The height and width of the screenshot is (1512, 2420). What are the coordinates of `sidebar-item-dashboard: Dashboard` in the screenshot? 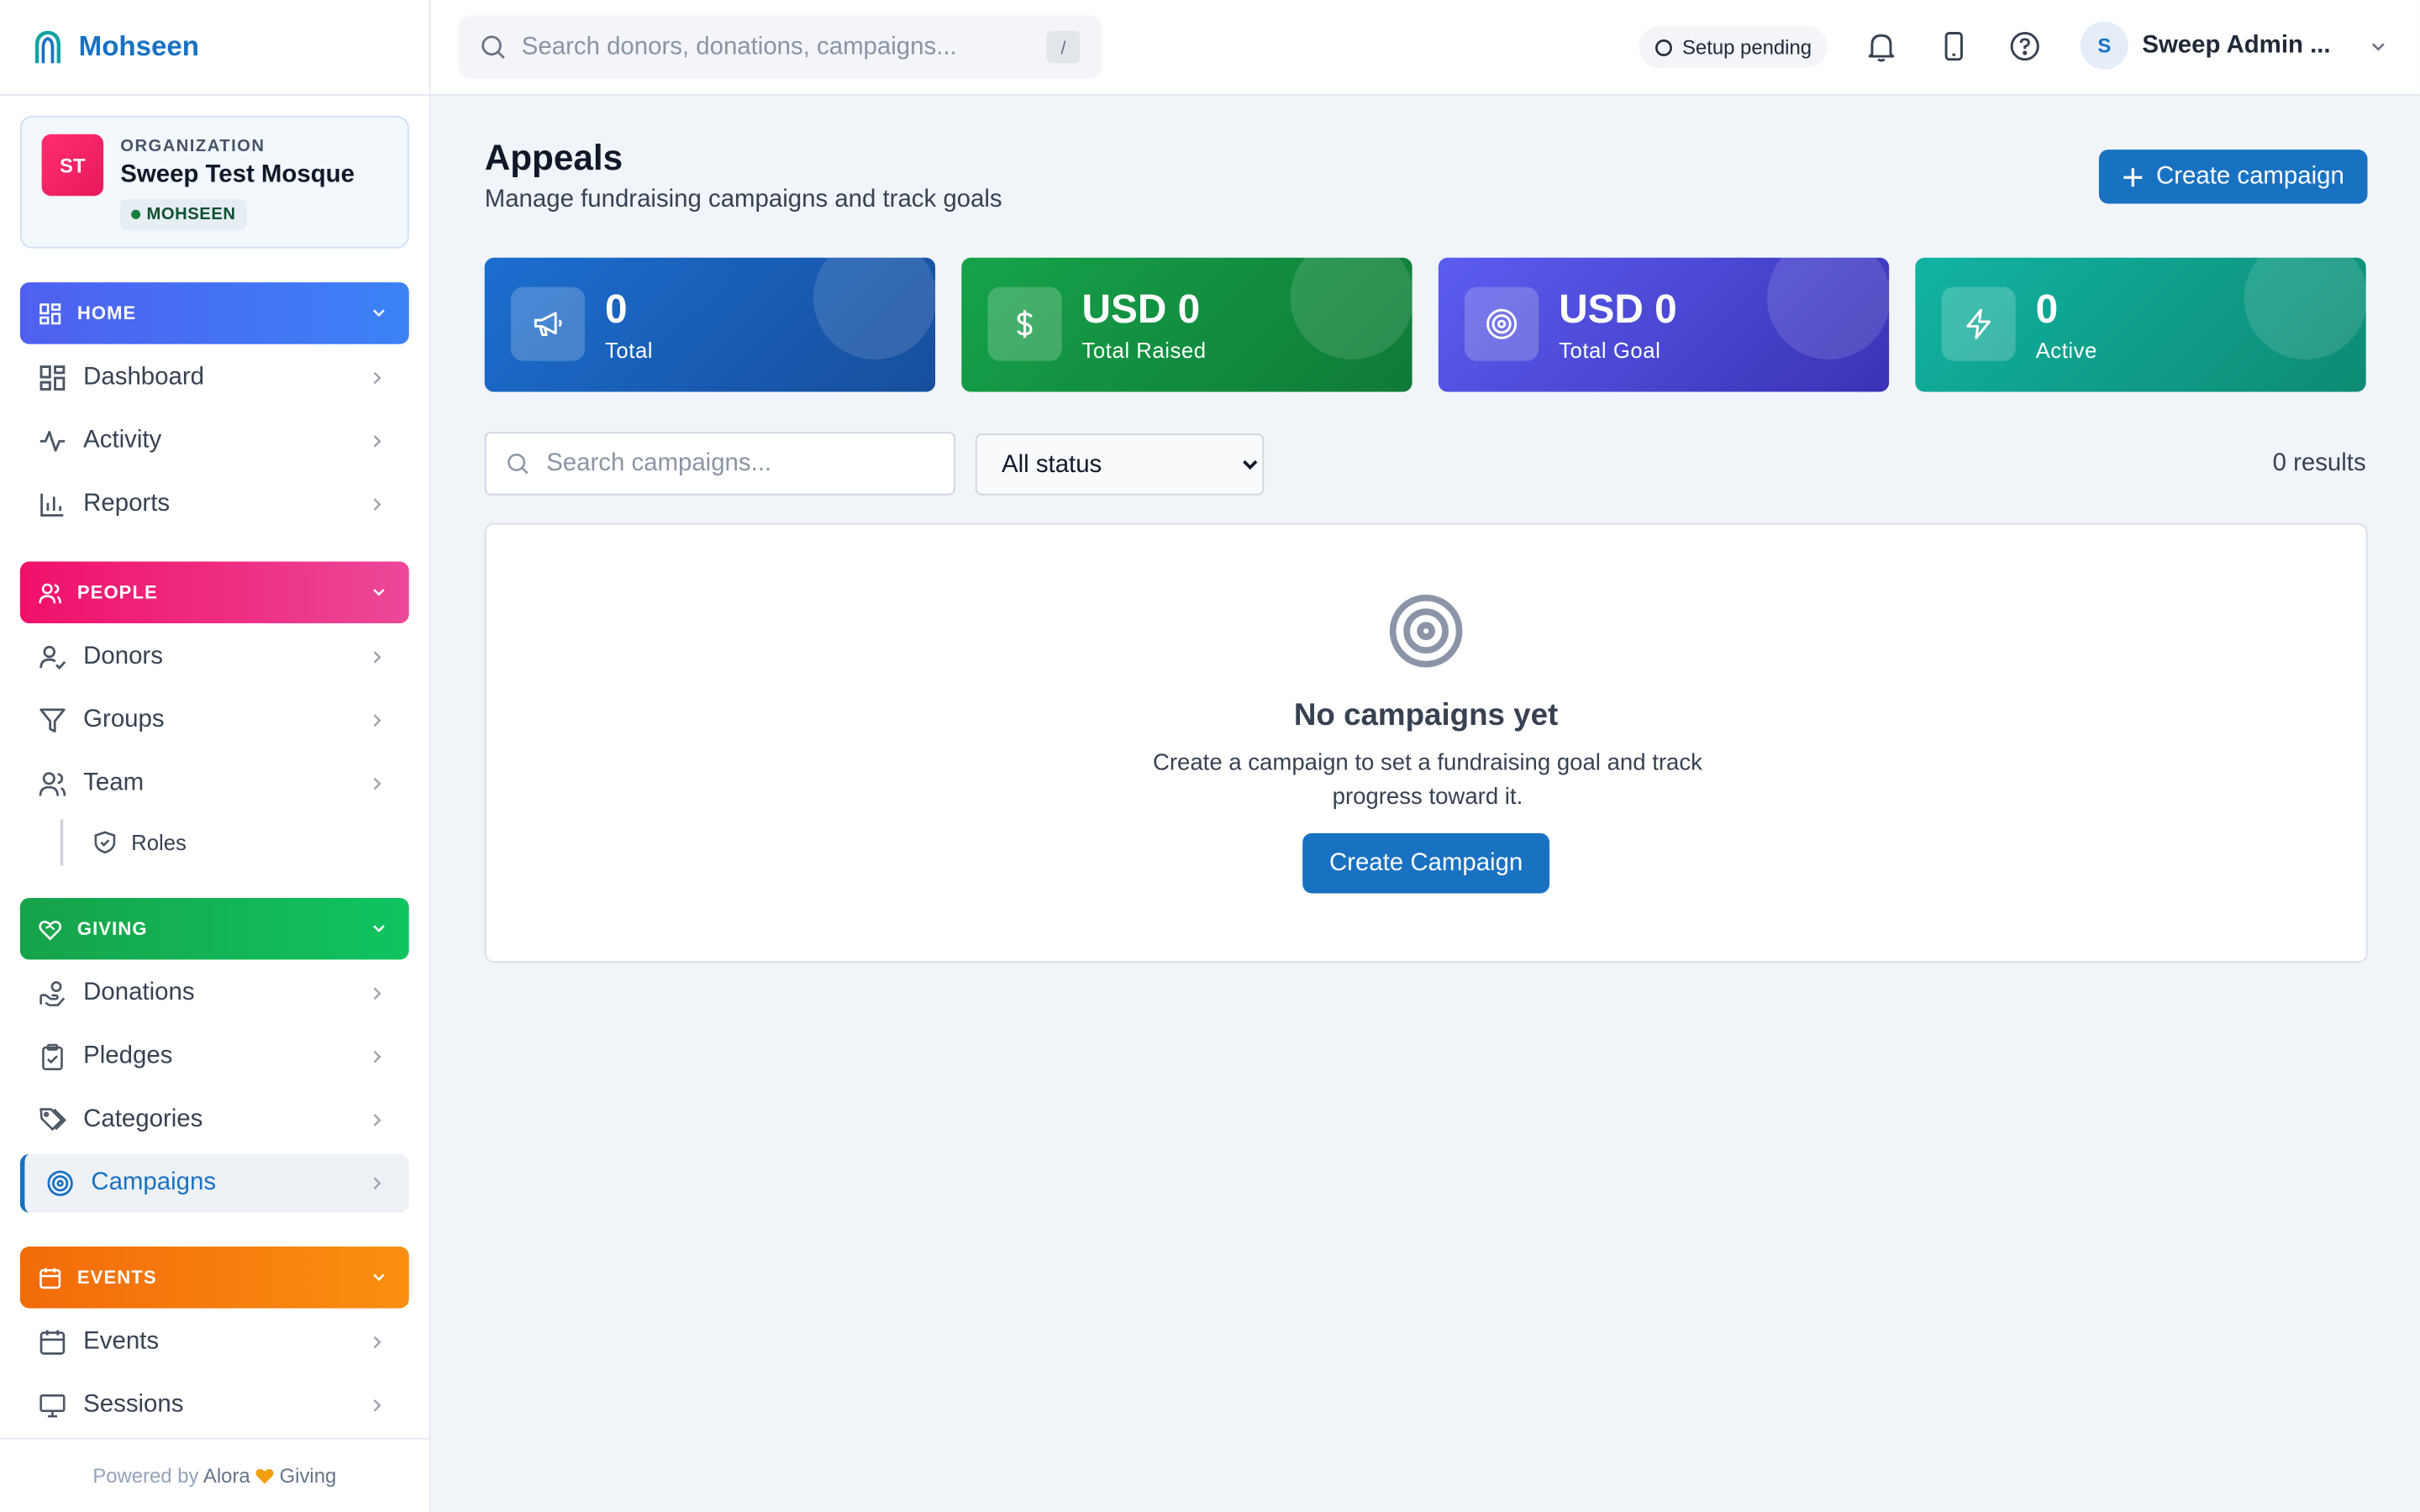 It's located at (214, 378).